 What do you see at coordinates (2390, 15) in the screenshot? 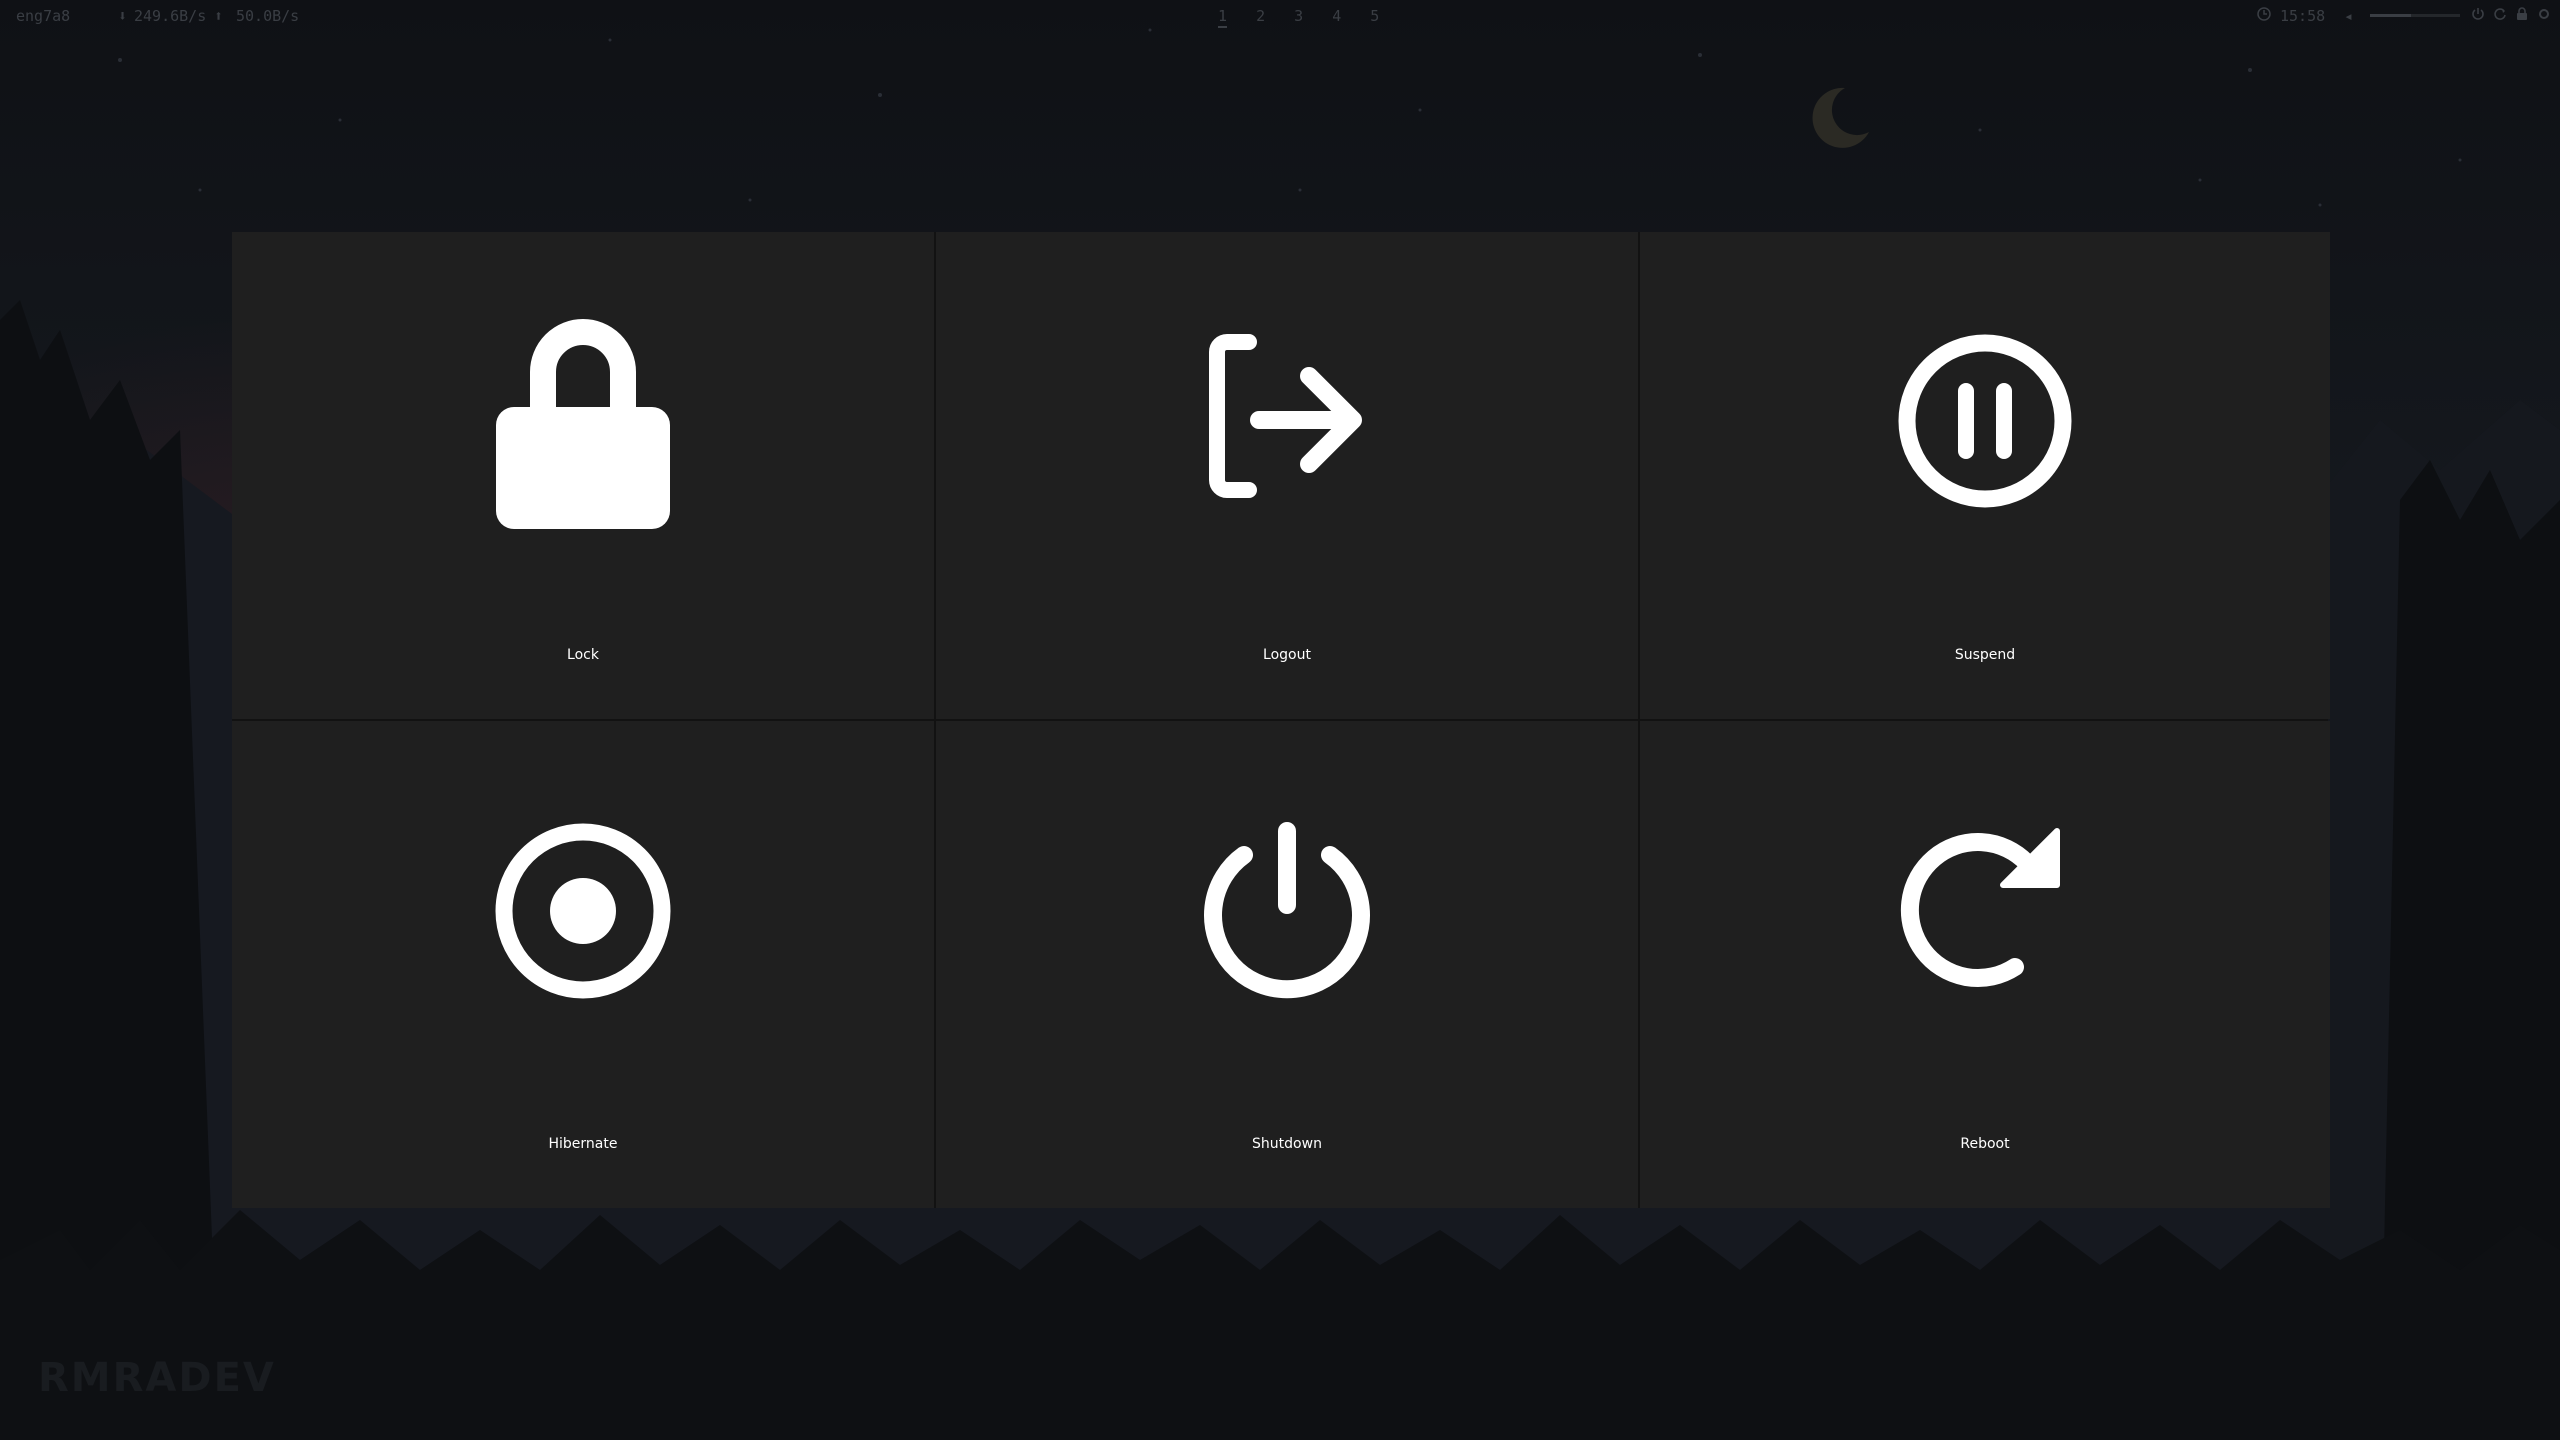
I see `volume-level` at bounding box center [2390, 15].